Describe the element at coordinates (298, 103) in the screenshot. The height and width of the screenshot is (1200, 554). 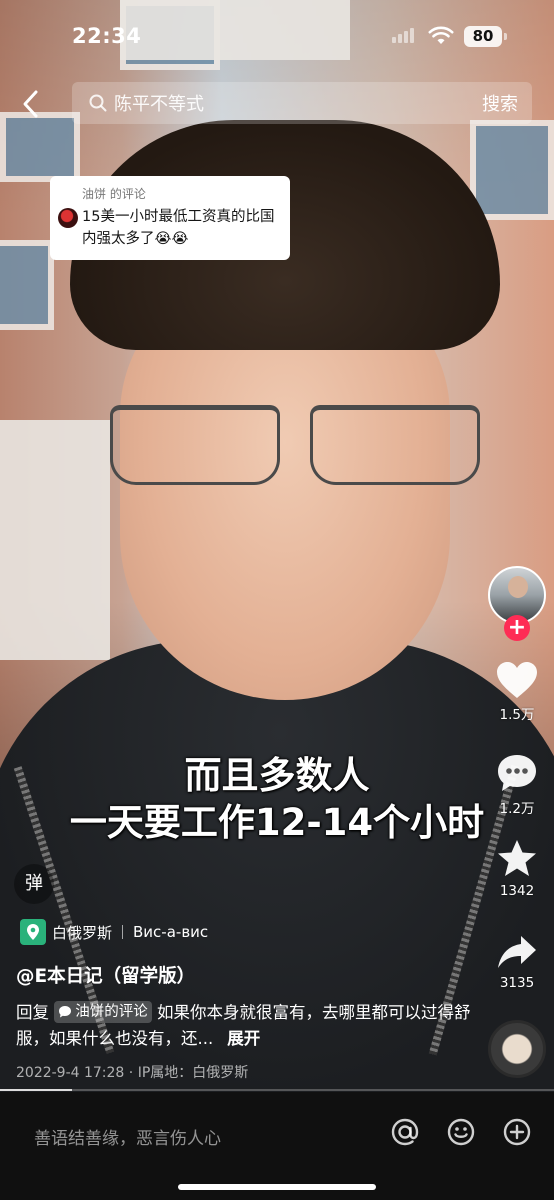
I see `search-input: 陈平不等式` at that location.